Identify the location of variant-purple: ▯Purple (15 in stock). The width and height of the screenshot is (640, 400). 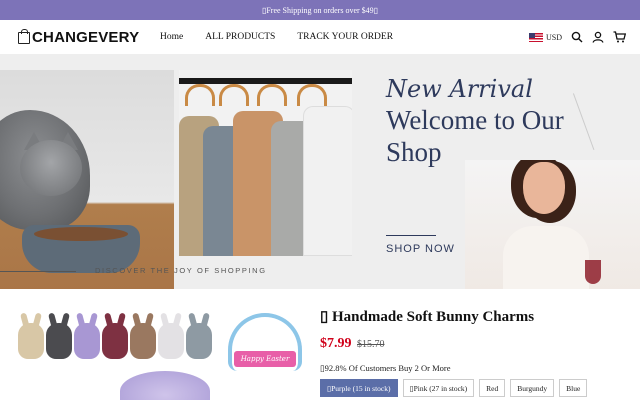
(359, 388).